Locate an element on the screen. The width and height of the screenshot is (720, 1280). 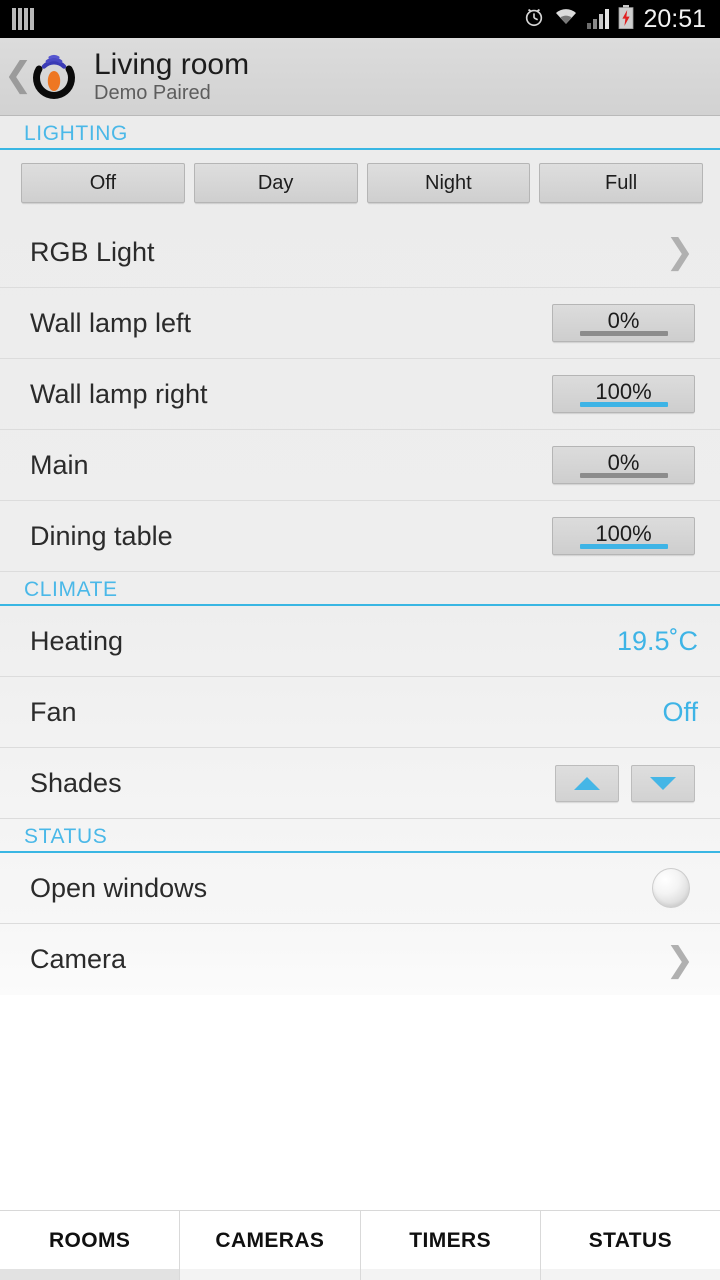
heating-value: 19.5˚C is located at coordinates (657, 640).